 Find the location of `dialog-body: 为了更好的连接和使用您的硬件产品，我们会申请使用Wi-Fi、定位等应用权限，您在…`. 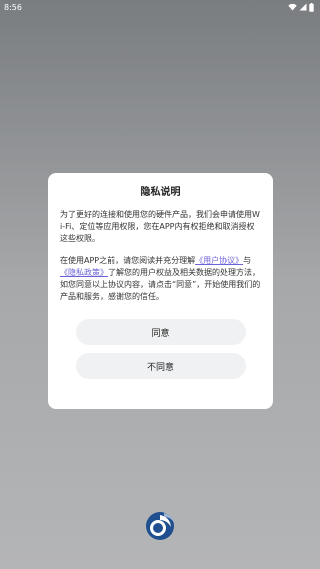

dialog-body: 为了更好的连接和使用您的硬件产品，我们会申请使用Wi-Fi、定位等应用权限，您在… is located at coordinates (160, 256).